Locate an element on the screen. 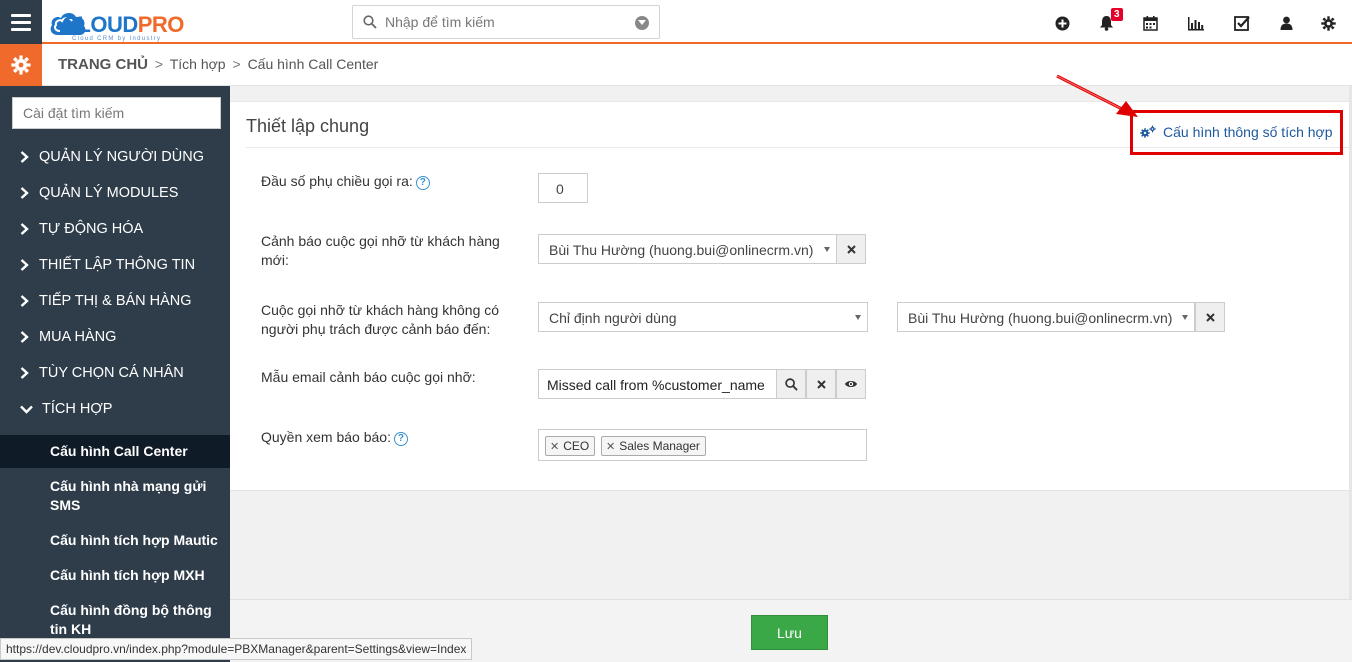 The height and width of the screenshot is (662, 1352). search-template-button is located at coordinates (791, 384).